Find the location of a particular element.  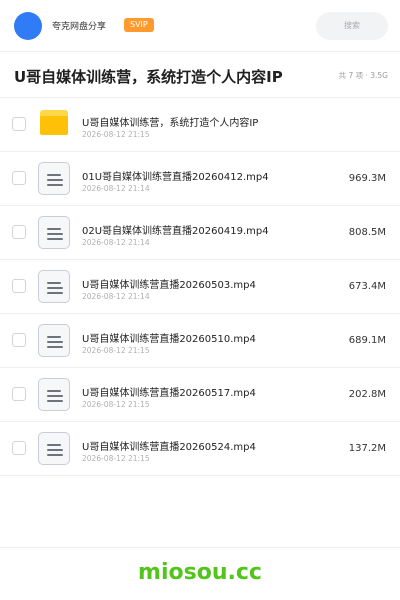

share-title-bar: U哥自媒体训练营，系统打造个人内容IP 共 7 项 · 3.5G is located at coordinates (200, 75).